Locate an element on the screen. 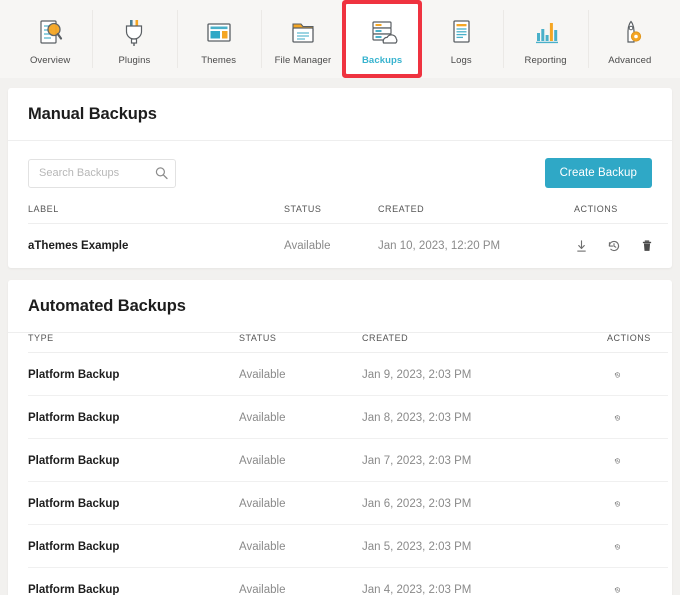 The width and height of the screenshot is (680, 595). create-backup-button: Create Backup is located at coordinates (598, 173).